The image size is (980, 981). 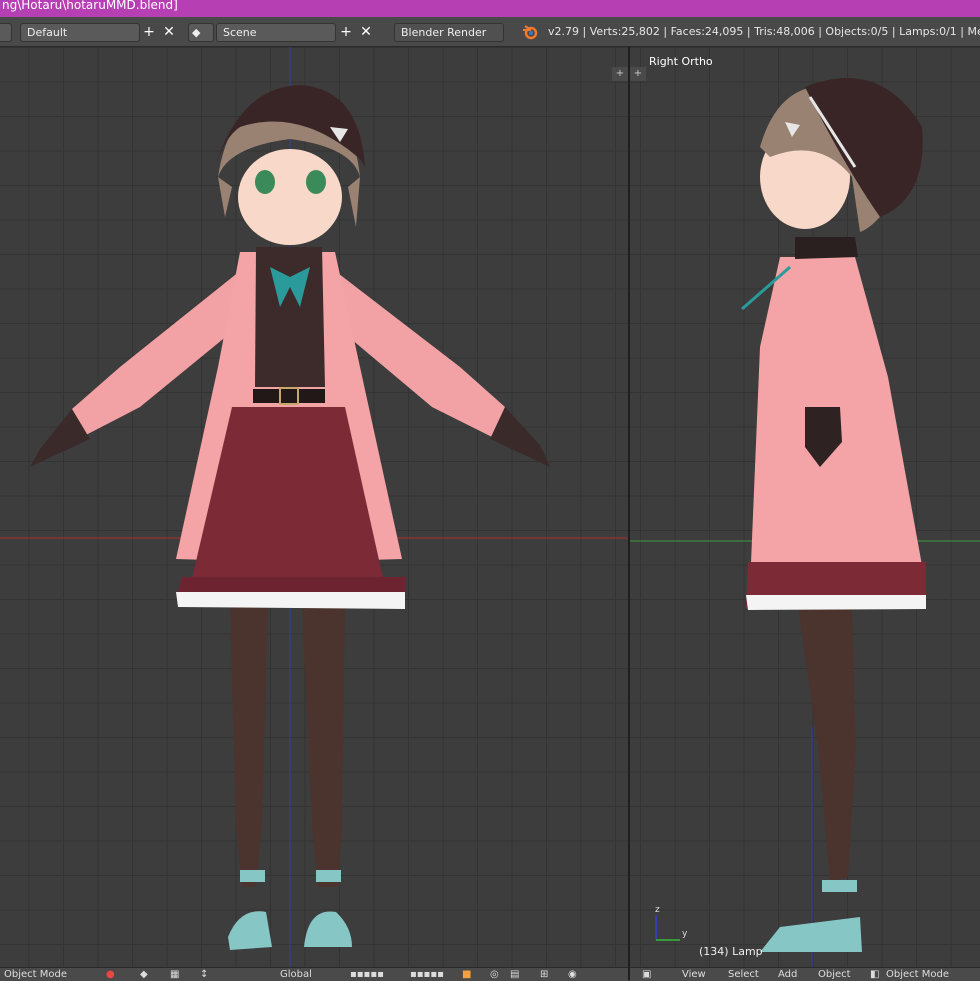 What do you see at coordinates (917, 974) in the screenshot?
I see `mode-select-right: Object Mode` at bounding box center [917, 974].